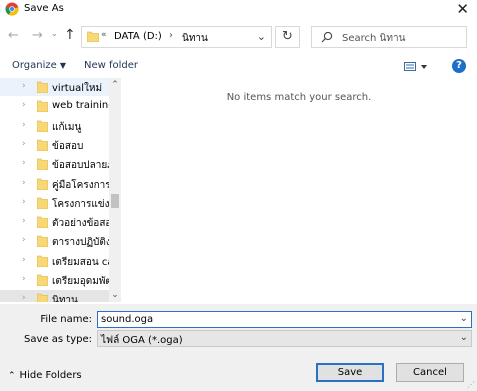 The height and width of the screenshot is (391, 477). I want to click on address-overflow-chevron: «, so click(104, 35).